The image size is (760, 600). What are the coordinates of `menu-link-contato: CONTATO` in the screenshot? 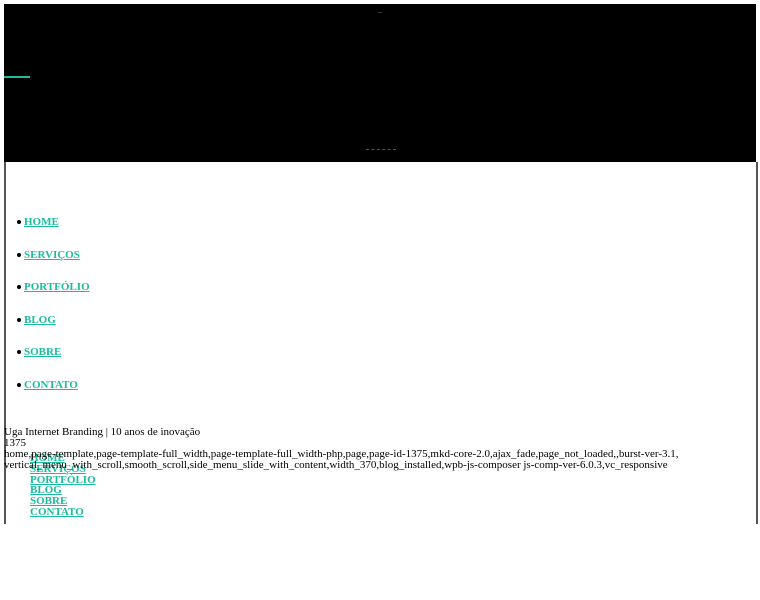 It's located at (51, 385).